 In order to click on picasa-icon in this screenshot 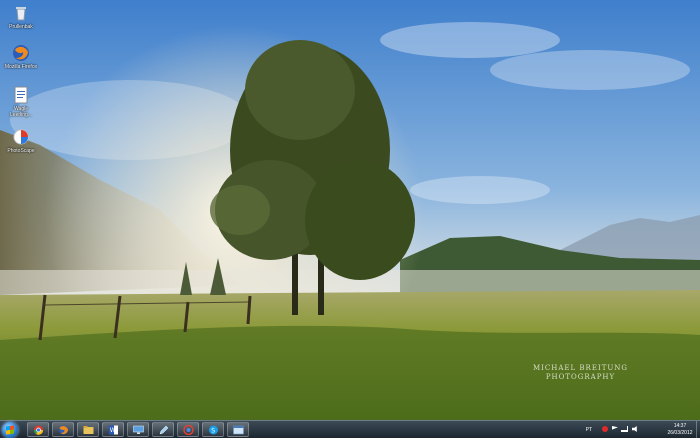, I will do `click(188, 430)`.